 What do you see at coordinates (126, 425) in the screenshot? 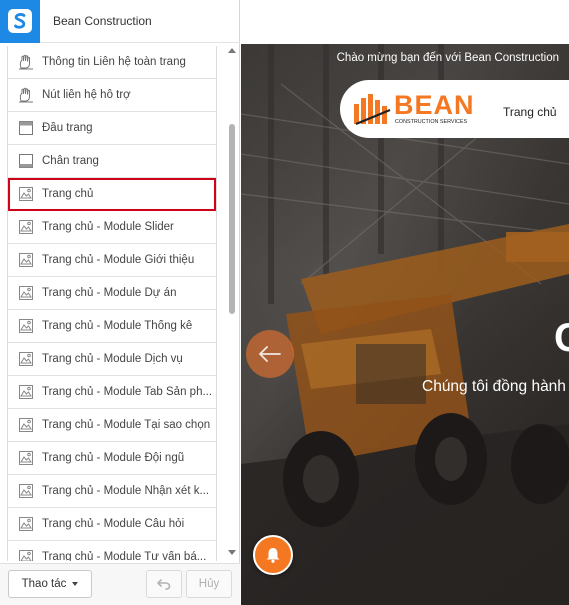
I see `section-item-label: Trang chủ - Module Tại sao chọn` at bounding box center [126, 425].